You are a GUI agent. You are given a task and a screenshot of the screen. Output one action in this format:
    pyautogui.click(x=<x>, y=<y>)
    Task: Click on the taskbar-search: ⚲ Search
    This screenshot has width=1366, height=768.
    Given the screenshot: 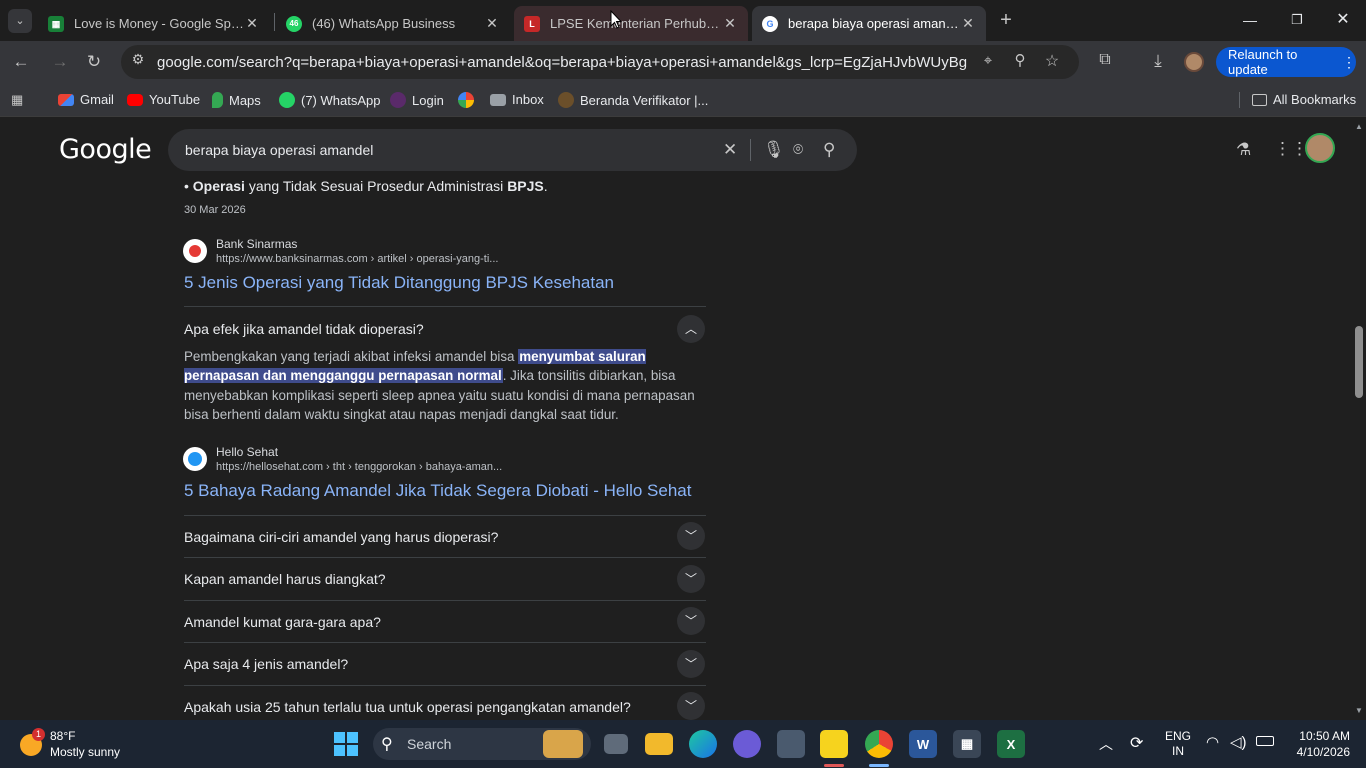 What is the action you would take?
    pyautogui.click(x=482, y=744)
    